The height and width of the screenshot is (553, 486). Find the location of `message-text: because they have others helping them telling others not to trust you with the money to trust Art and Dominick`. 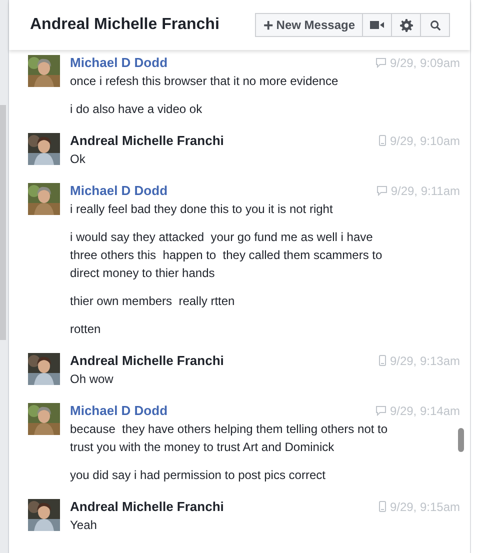

message-text: because they have others helping them telling others not to trust you with the money to trust Art and Dominick is located at coordinates (229, 438).